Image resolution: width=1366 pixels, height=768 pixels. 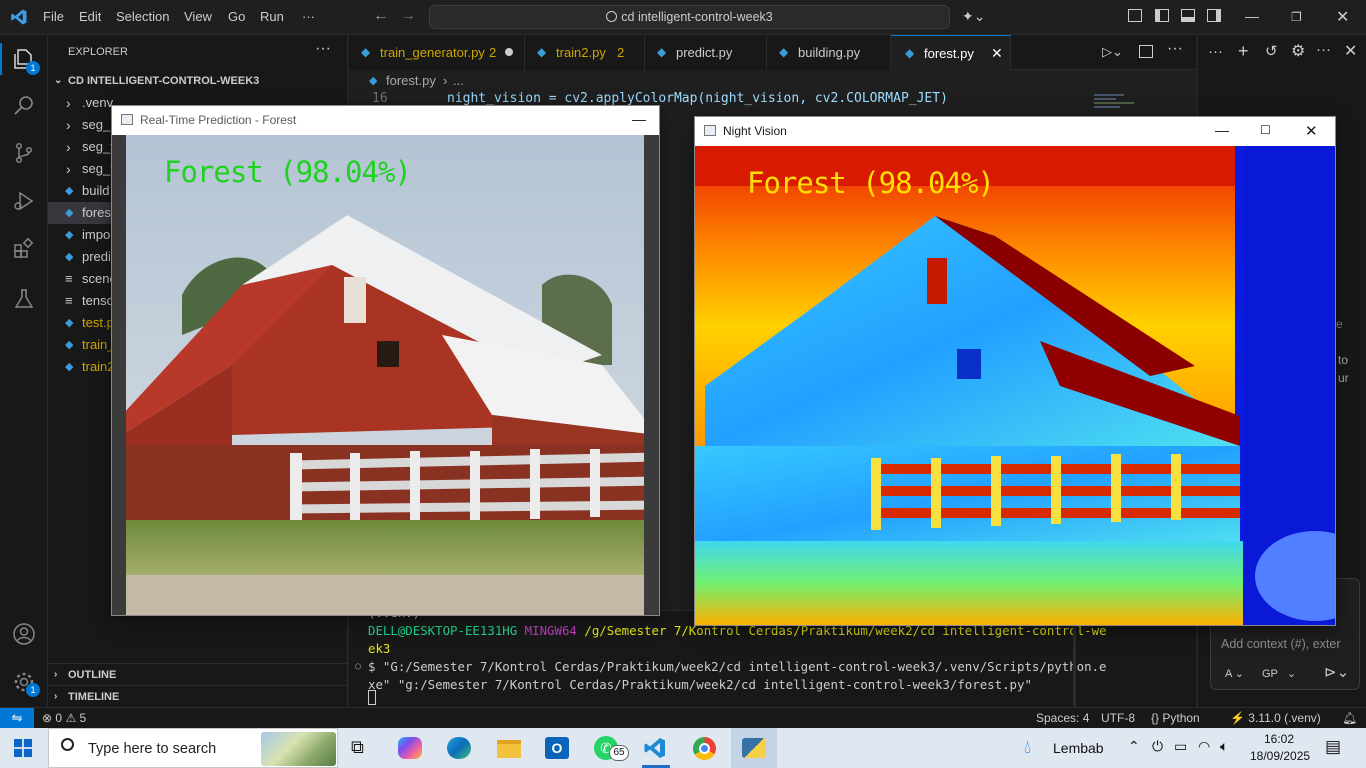 What do you see at coordinates (1134, 746) in the screenshot?
I see `show-hidden-icons-chevron: ⌃` at bounding box center [1134, 746].